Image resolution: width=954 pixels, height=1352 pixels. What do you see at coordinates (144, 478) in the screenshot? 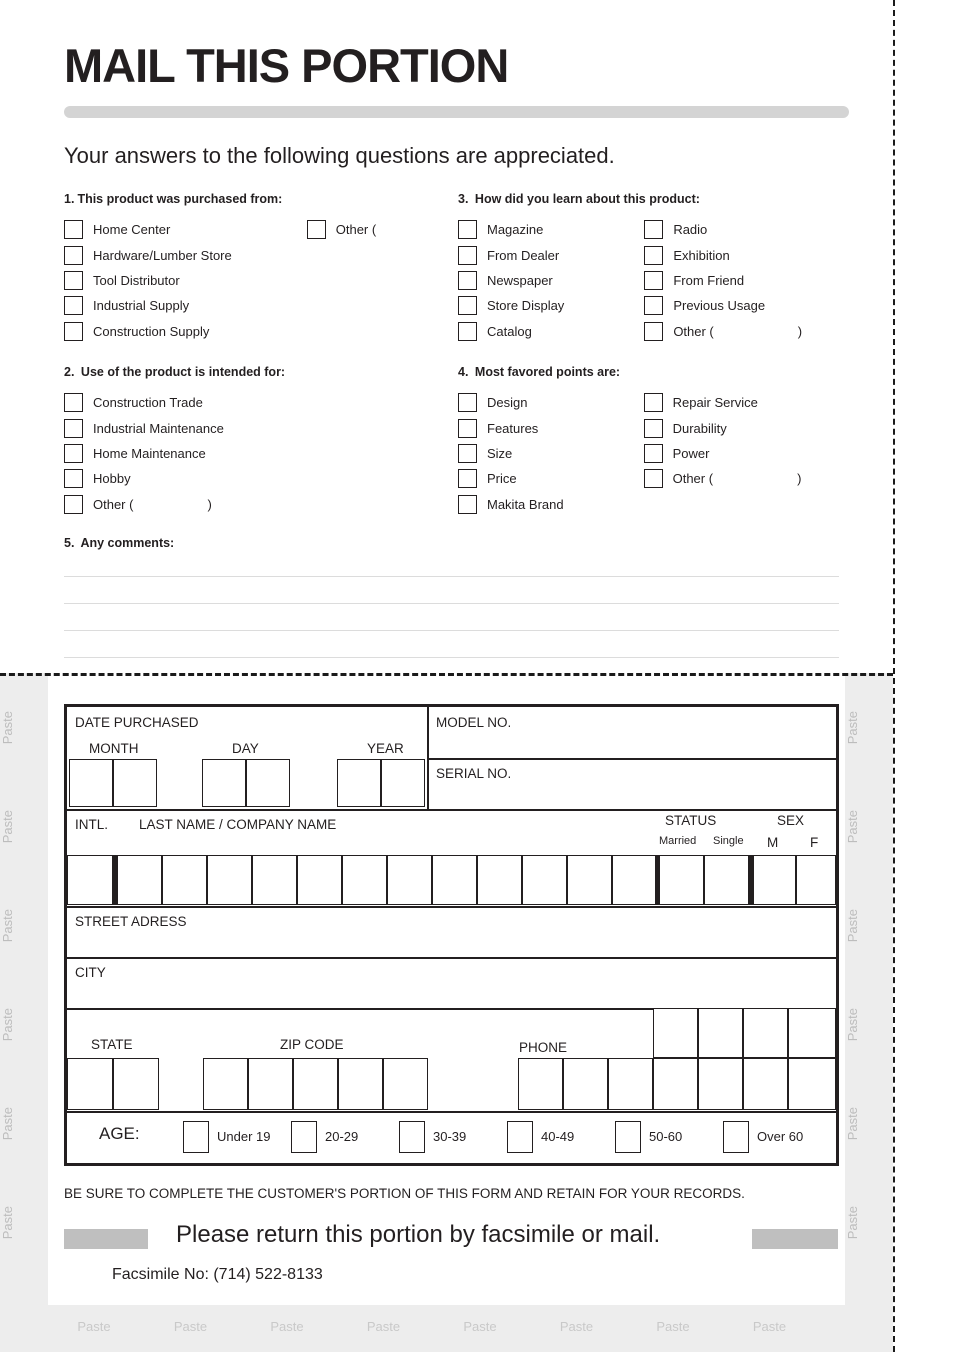
I see `option-hobby: Hobby` at bounding box center [144, 478].